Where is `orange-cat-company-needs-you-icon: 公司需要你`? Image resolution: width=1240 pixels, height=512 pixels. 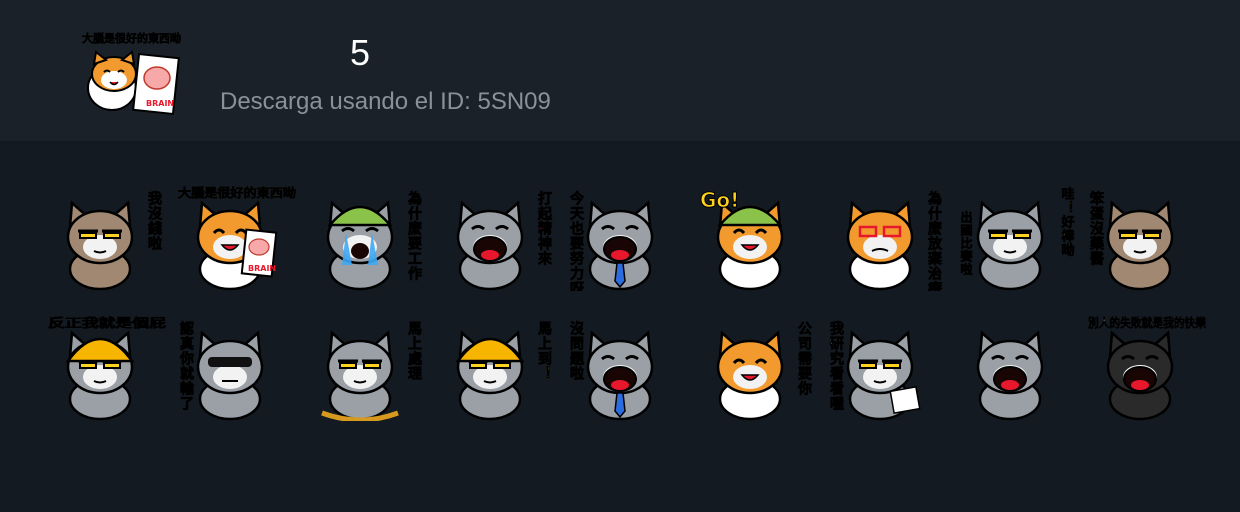 orange-cat-company-needs-you-icon: 公司需要你 is located at coordinates (764, 371).